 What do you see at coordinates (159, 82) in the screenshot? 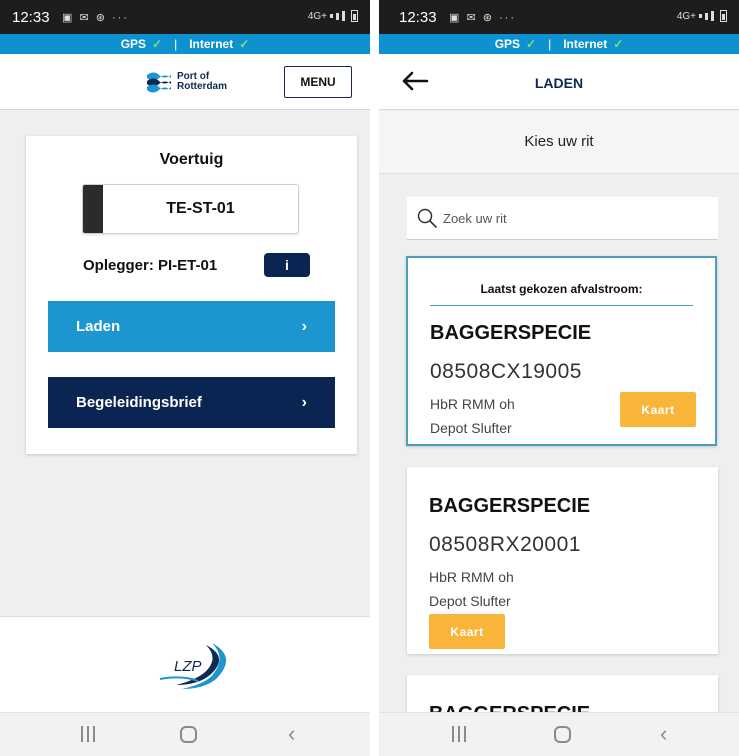
I see `port-logo-icon` at bounding box center [159, 82].